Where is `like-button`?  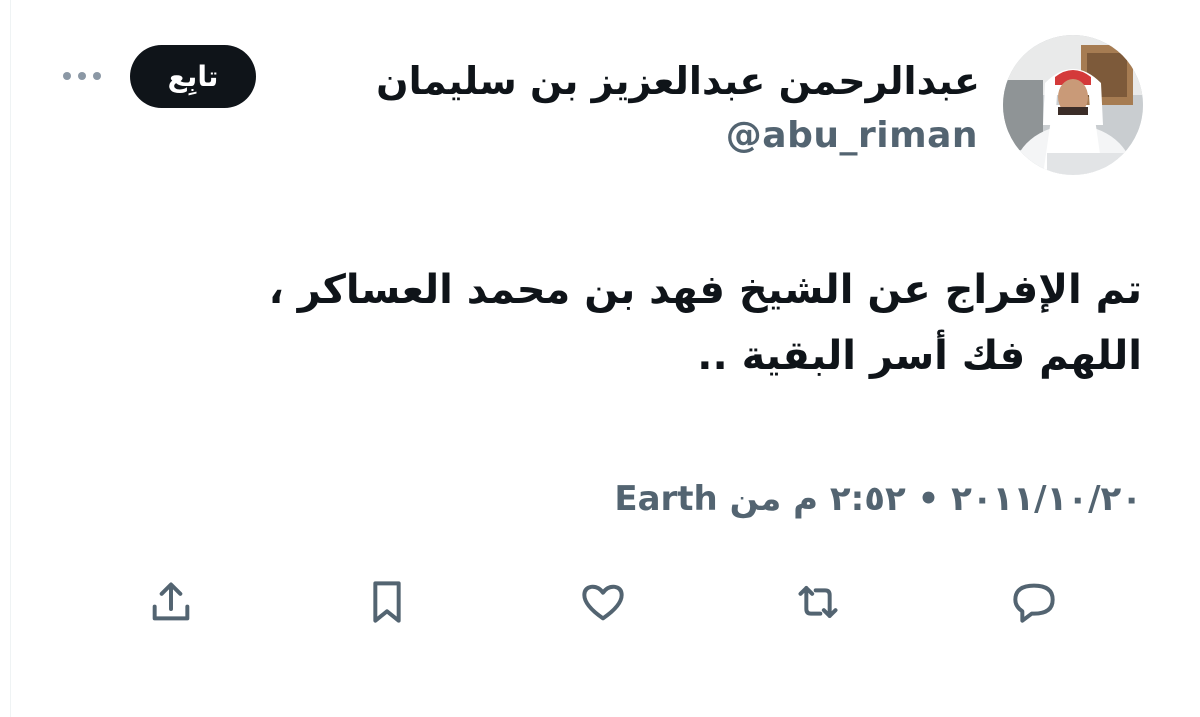 like-button is located at coordinates (603, 602).